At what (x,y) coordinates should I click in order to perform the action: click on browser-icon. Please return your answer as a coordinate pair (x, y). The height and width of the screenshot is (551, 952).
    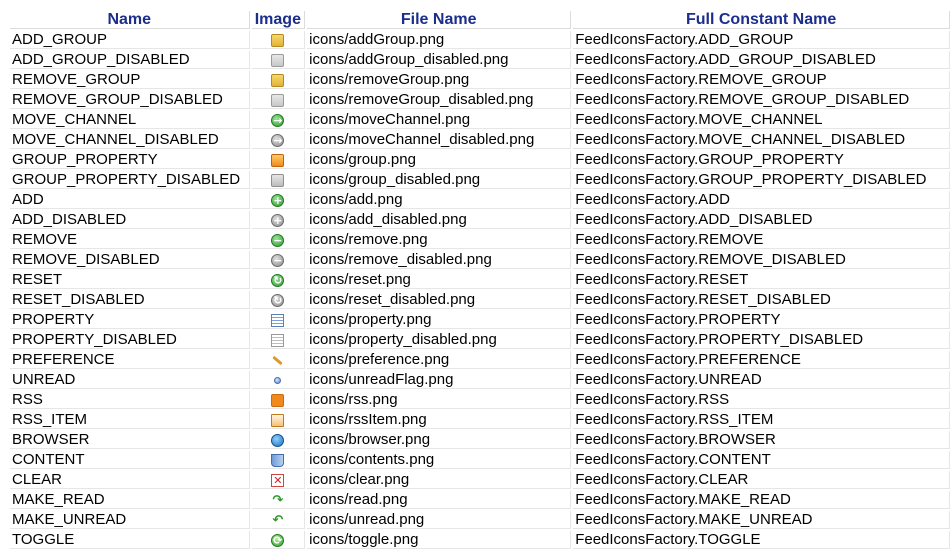
    Looking at the image, I should click on (278, 440).